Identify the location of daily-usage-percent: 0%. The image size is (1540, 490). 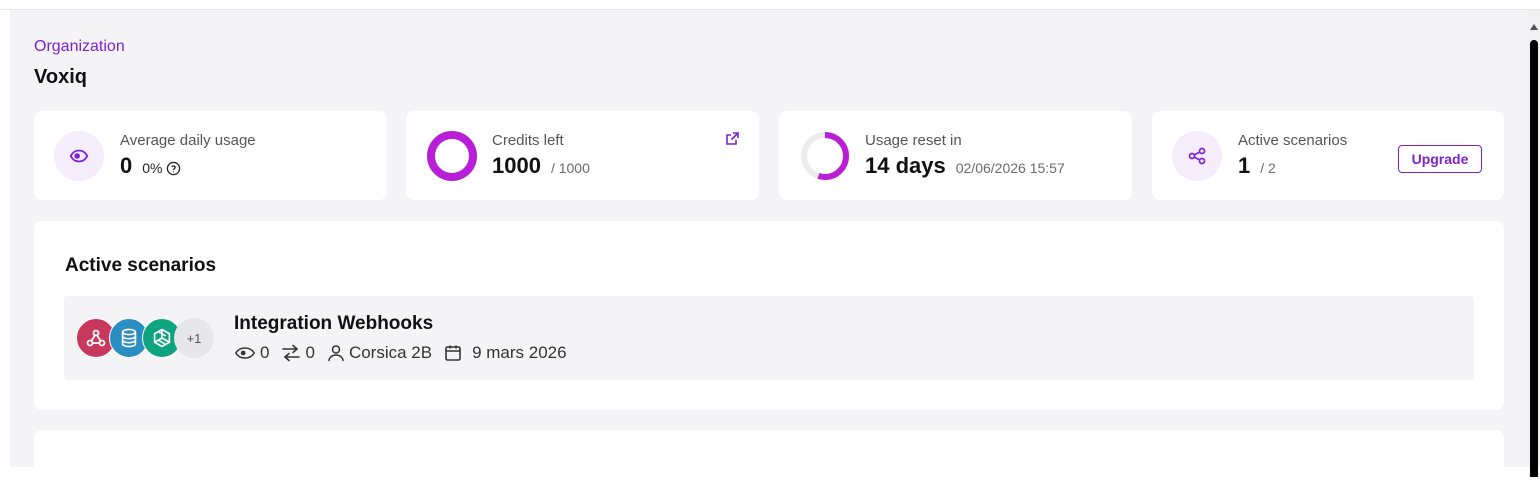
(152, 168).